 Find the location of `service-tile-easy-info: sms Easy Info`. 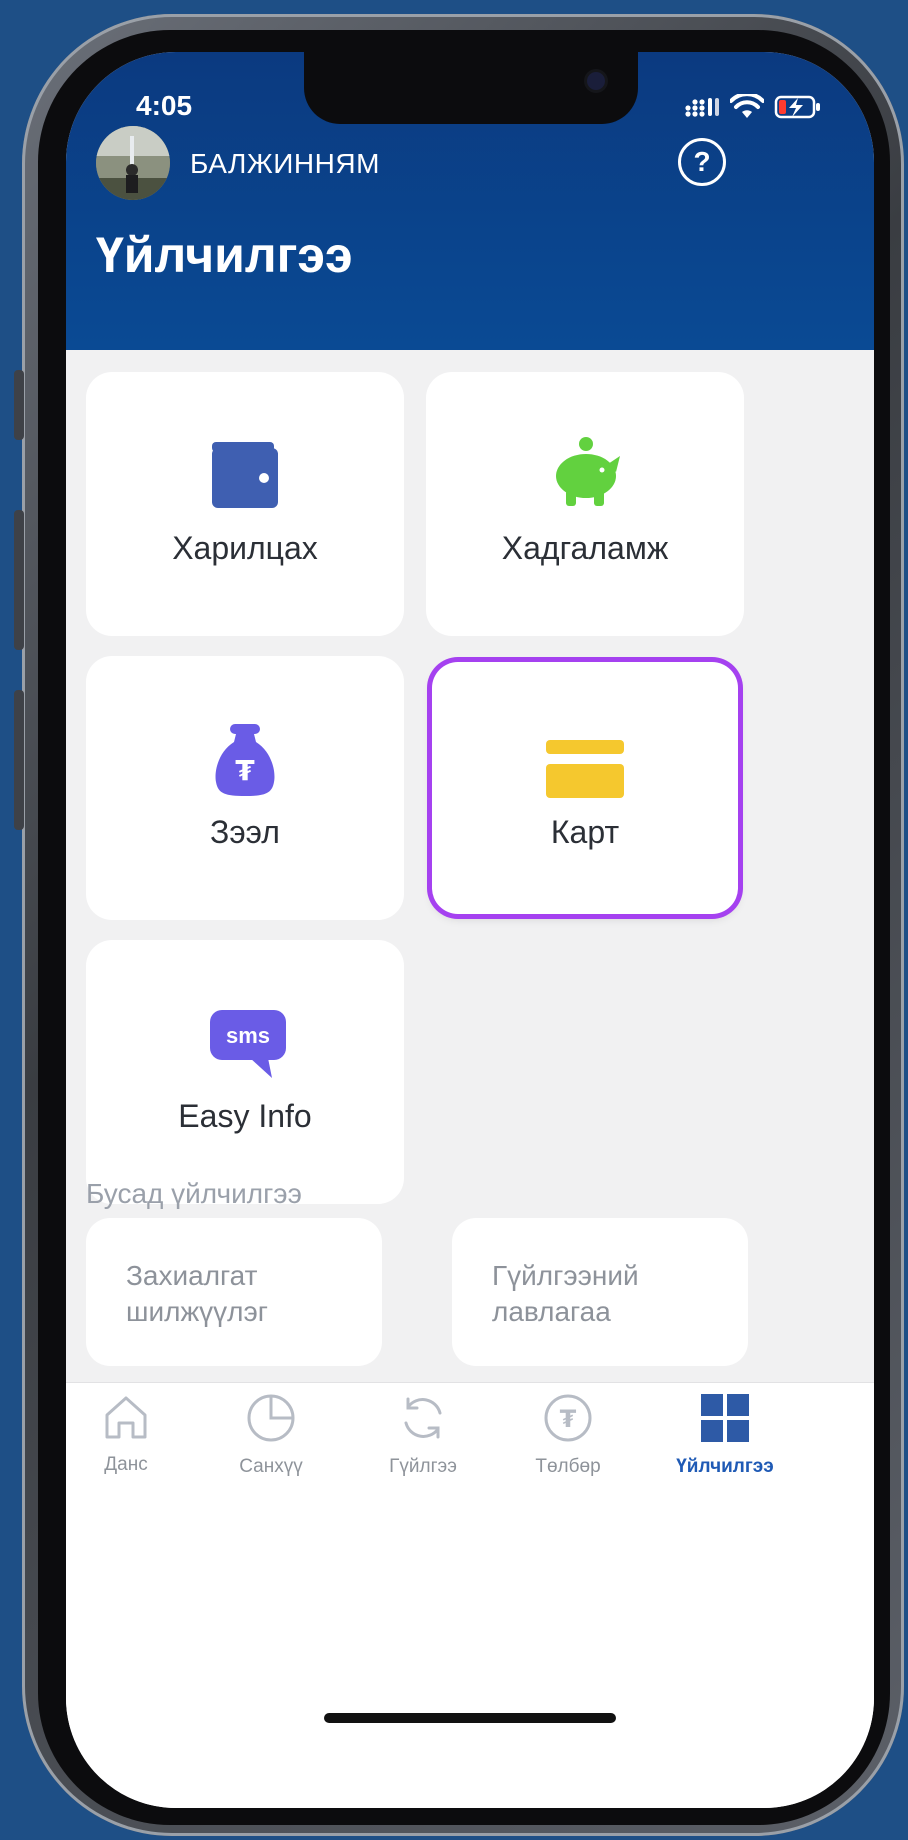

service-tile-easy-info: sms Easy Info is located at coordinates (245, 1072).